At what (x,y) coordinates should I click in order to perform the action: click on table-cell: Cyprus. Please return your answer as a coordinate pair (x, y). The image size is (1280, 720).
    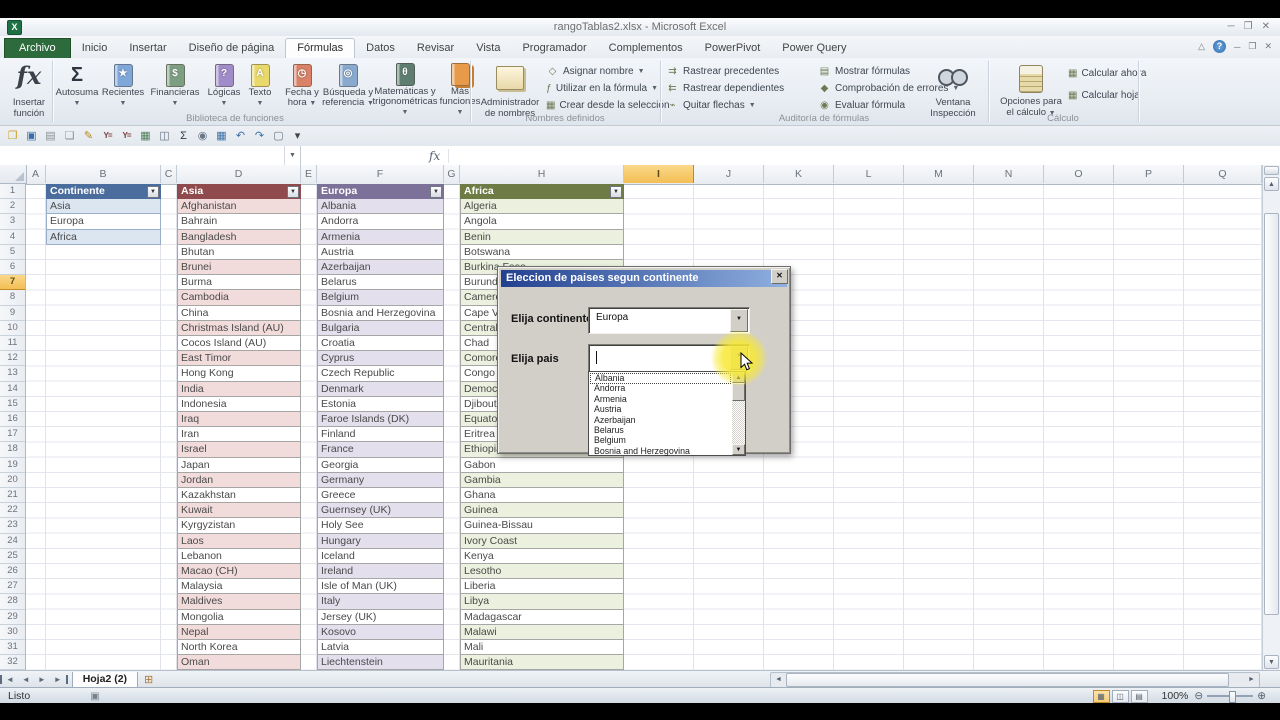
    Looking at the image, I should click on (380, 359).